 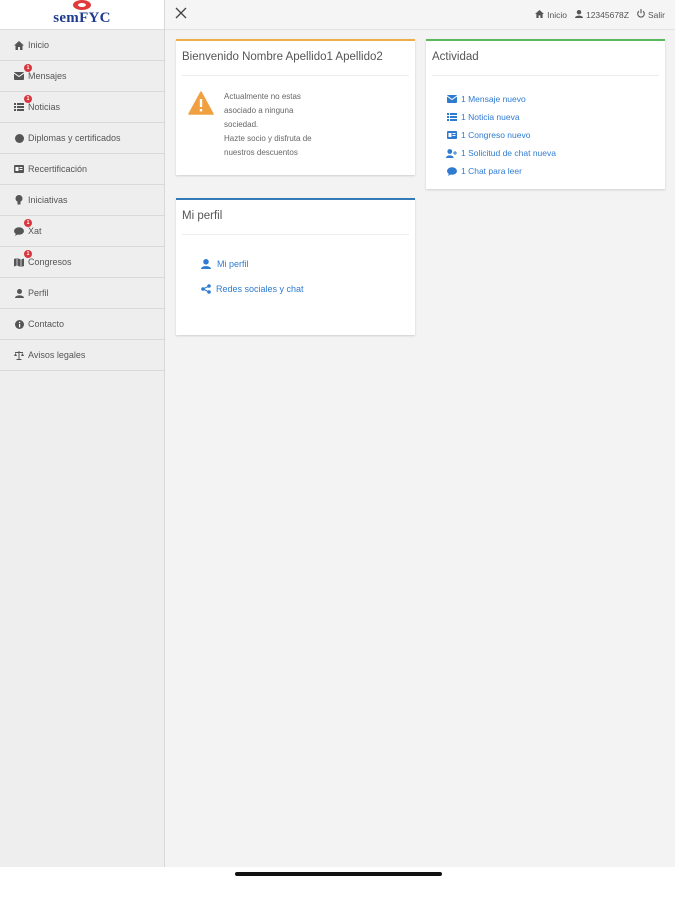 I want to click on sidebar-item-label: Iniciativas, so click(x=48, y=200).